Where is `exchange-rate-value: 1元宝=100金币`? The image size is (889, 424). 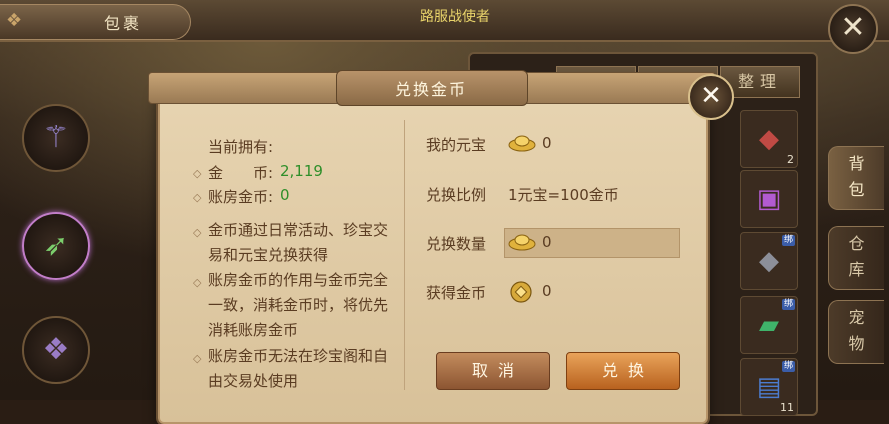
exchange-rate-value: 1元宝=100金币 is located at coordinates (563, 195).